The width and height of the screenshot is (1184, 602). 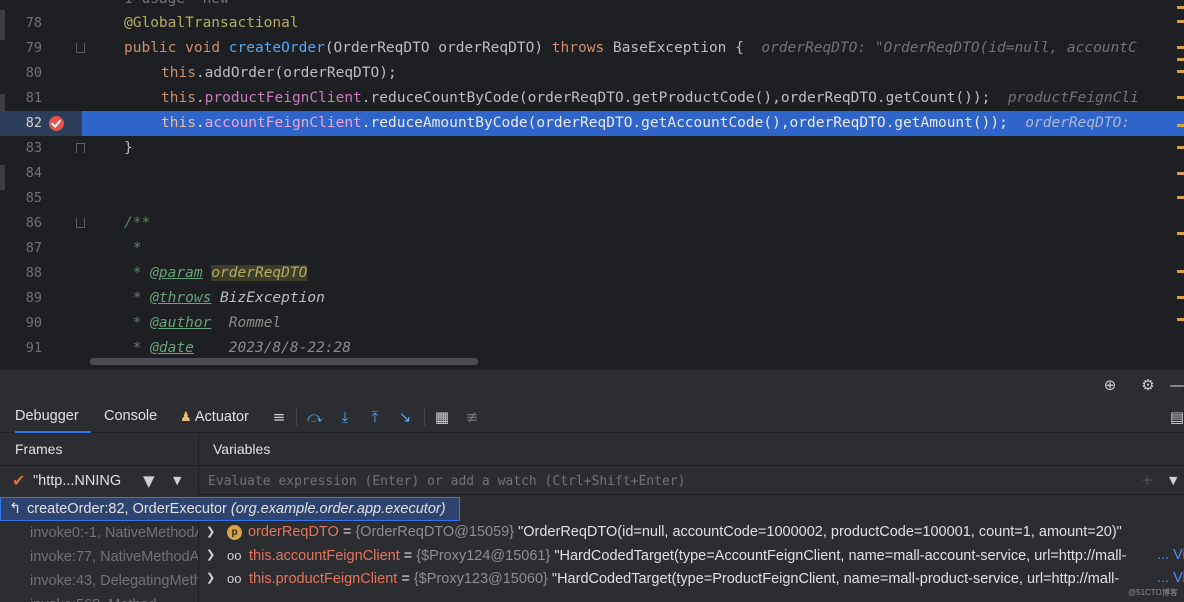 What do you see at coordinates (1176, 417) in the screenshot?
I see `layout-icon: ▤` at bounding box center [1176, 417].